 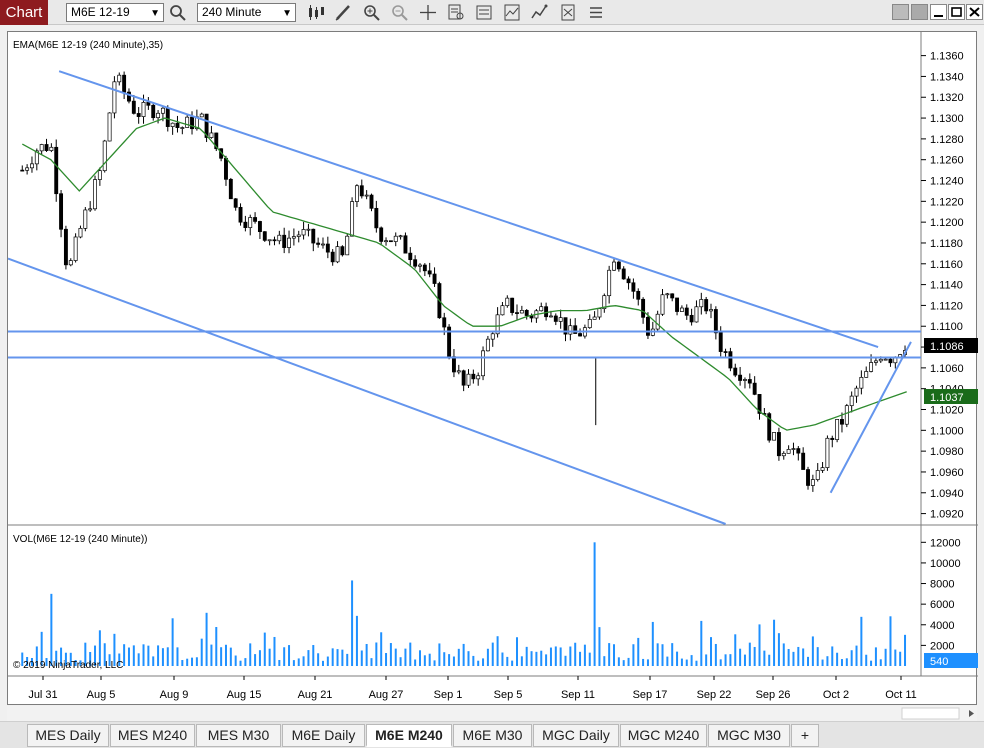 What do you see at coordinates (568, 12) in the screenshot?
I see `templates-icon` at bounding box center [568, 12].